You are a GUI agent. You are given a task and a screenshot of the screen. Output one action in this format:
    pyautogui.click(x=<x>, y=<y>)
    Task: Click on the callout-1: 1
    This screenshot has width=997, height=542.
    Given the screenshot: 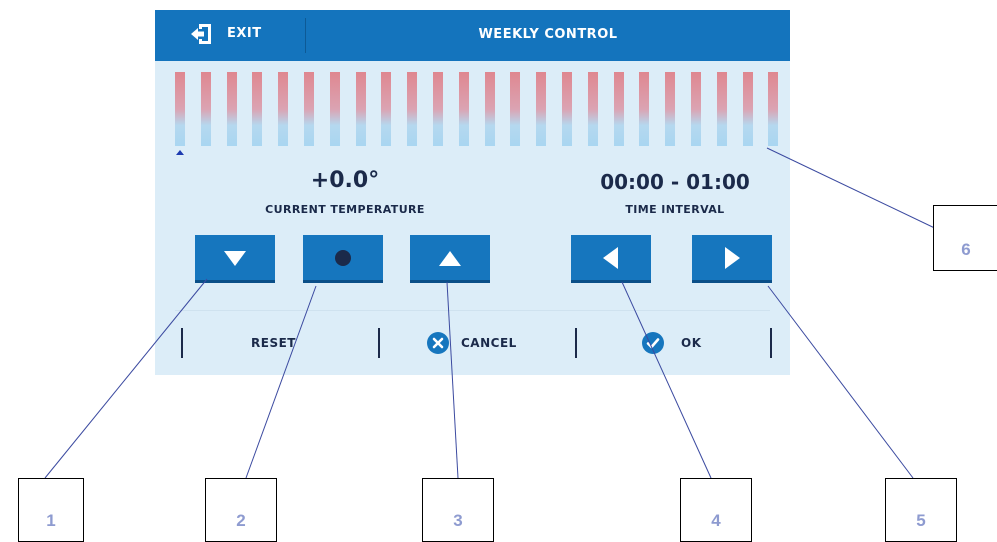 What is the action you would take?
    pyautogui.click(x=51, y=510)
    